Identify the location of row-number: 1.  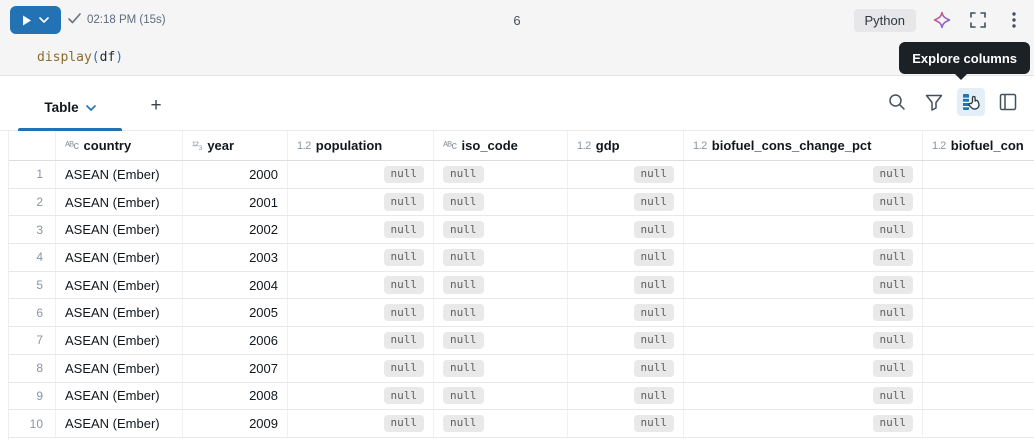
(32, 174).